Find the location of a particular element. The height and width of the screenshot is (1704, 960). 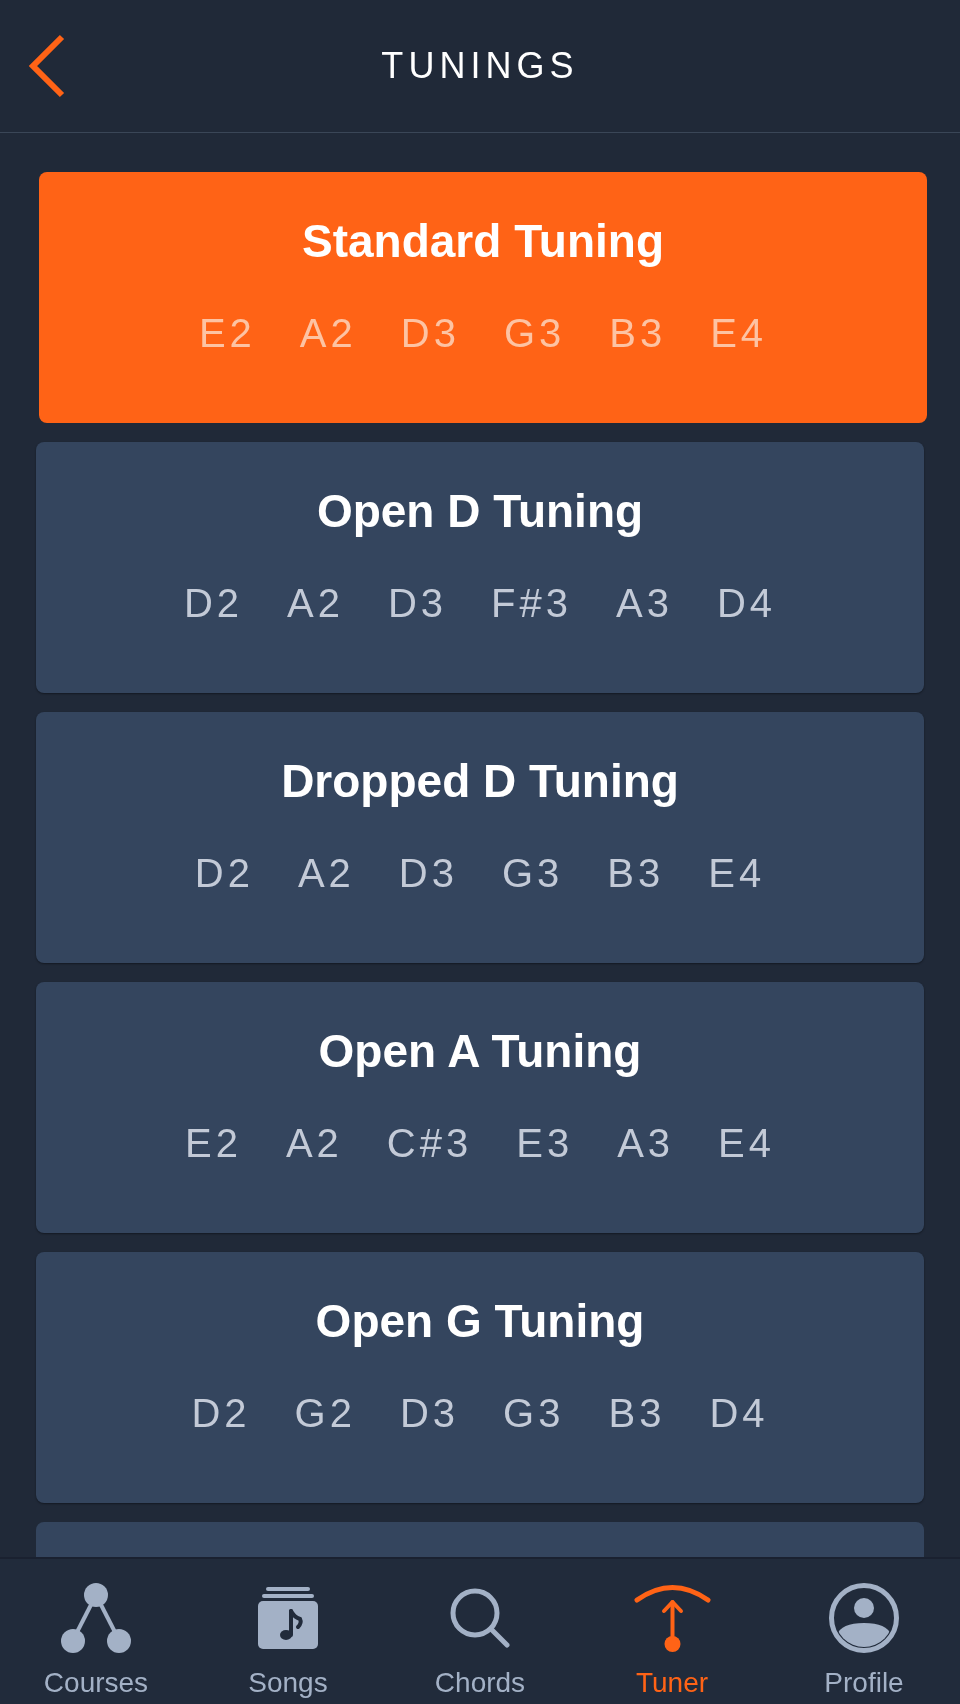

tuning-card: Open G Tuning D2 G2 D3 G3 B3 D4 is located at coordinates (480, 1377).